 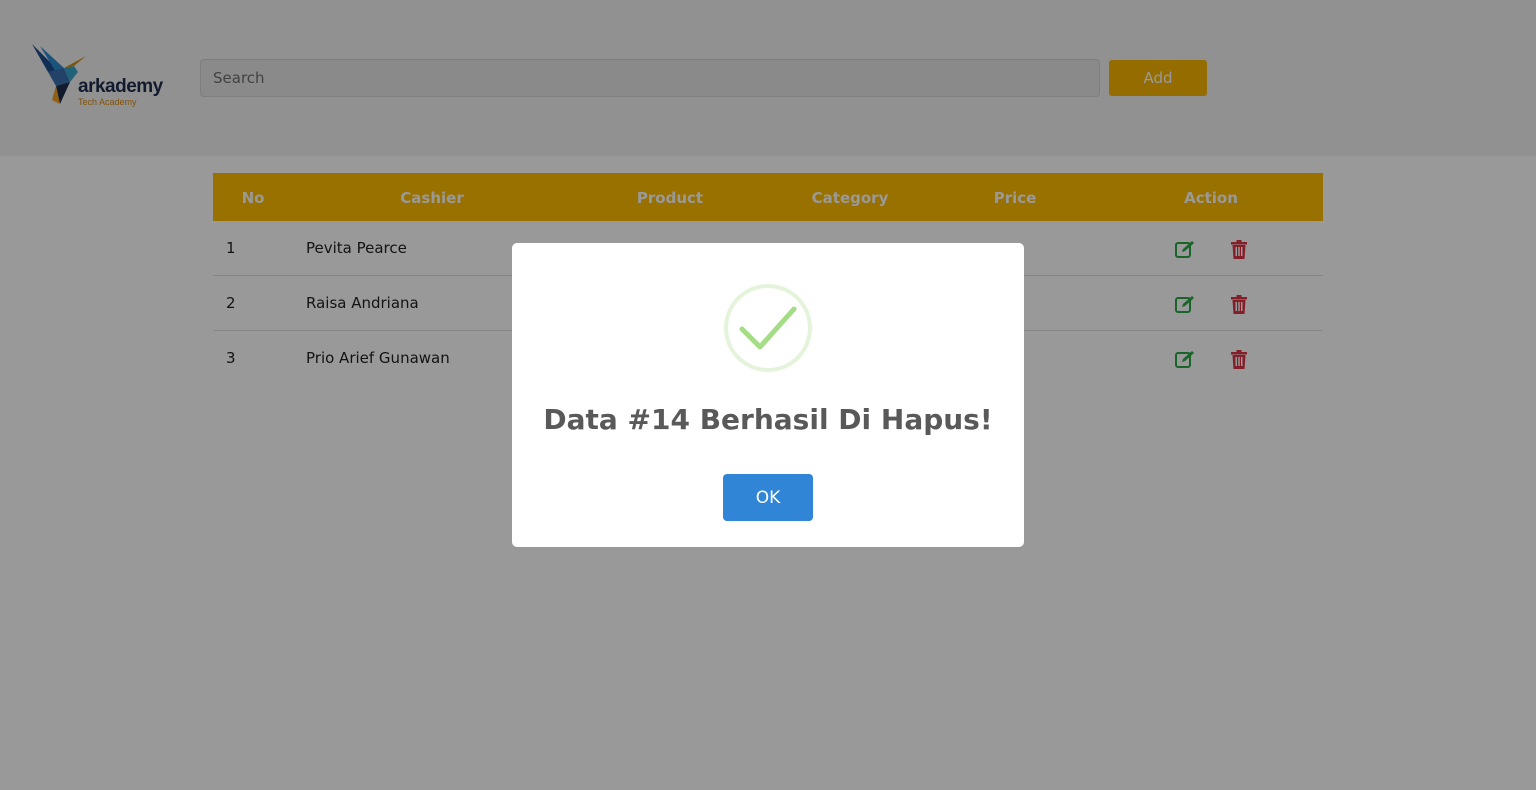 I want to click on success-check-icon, so click(x=768, y=328).